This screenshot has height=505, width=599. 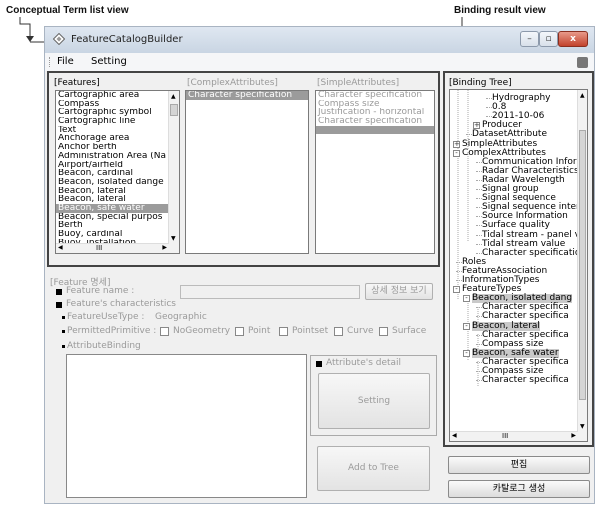 What do you see at coordinates (375, 112) in the screenshot?
I see `list-item: Justification - horizontal` at bounding box center [375, 112].